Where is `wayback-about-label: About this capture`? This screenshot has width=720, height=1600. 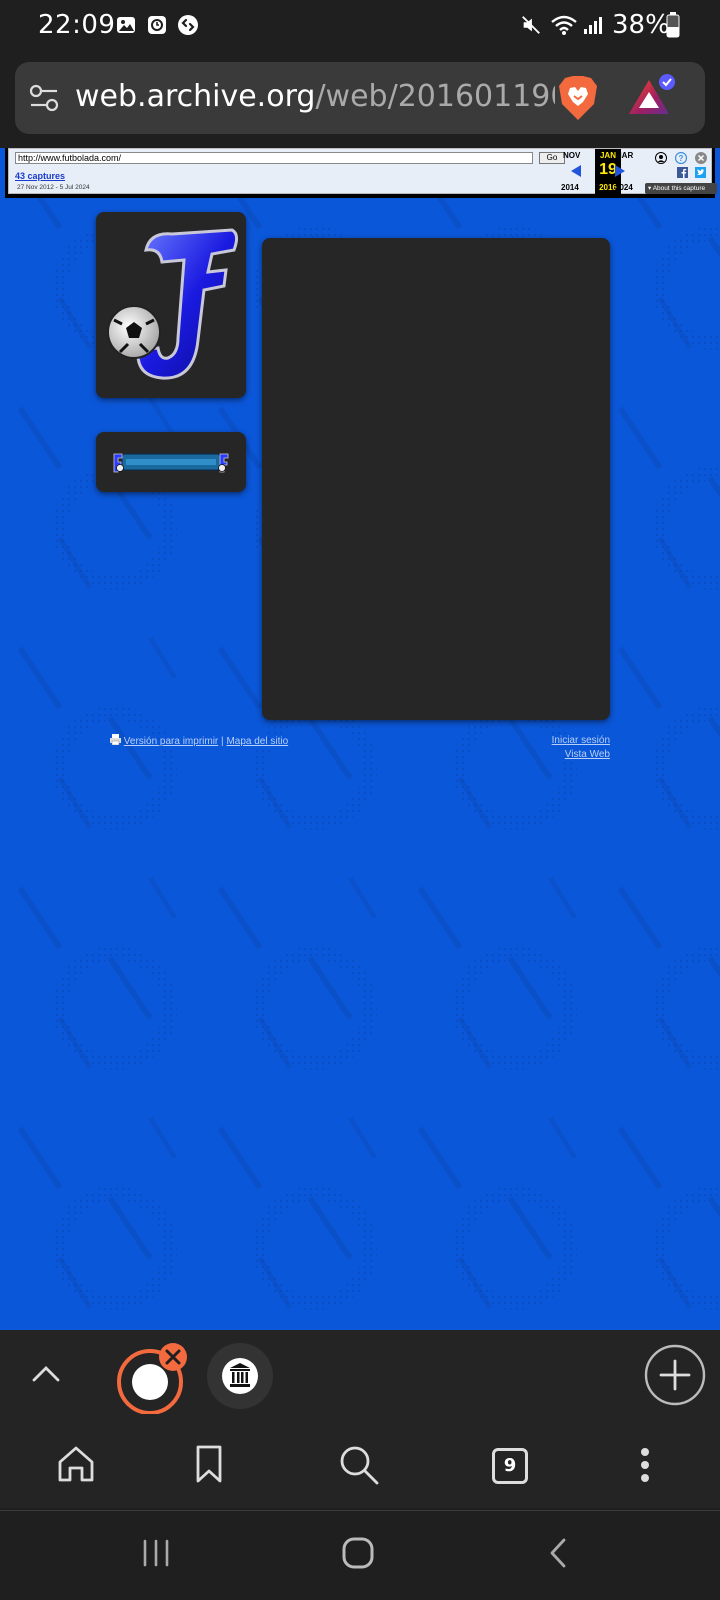
wayback-about-label: About this capture is located at coordinates (679, 188).